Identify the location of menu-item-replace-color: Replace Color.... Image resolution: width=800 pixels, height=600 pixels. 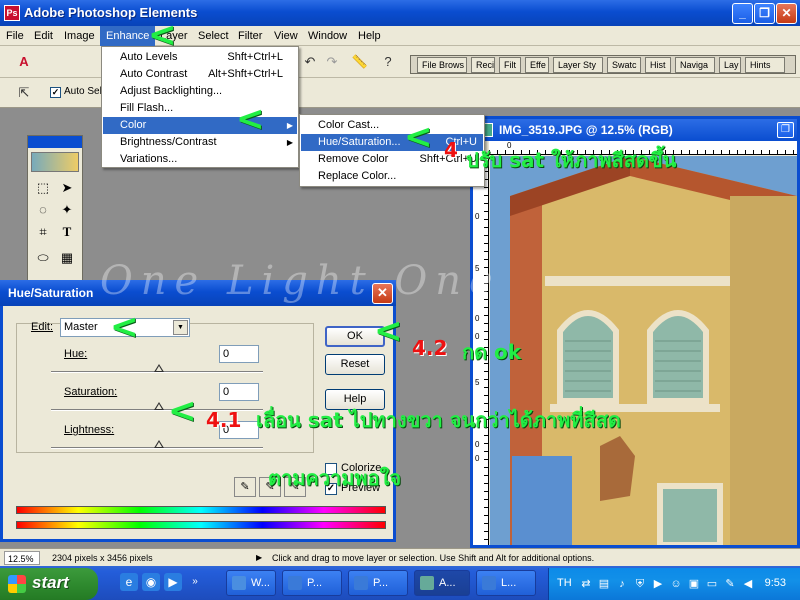
(392, 176).